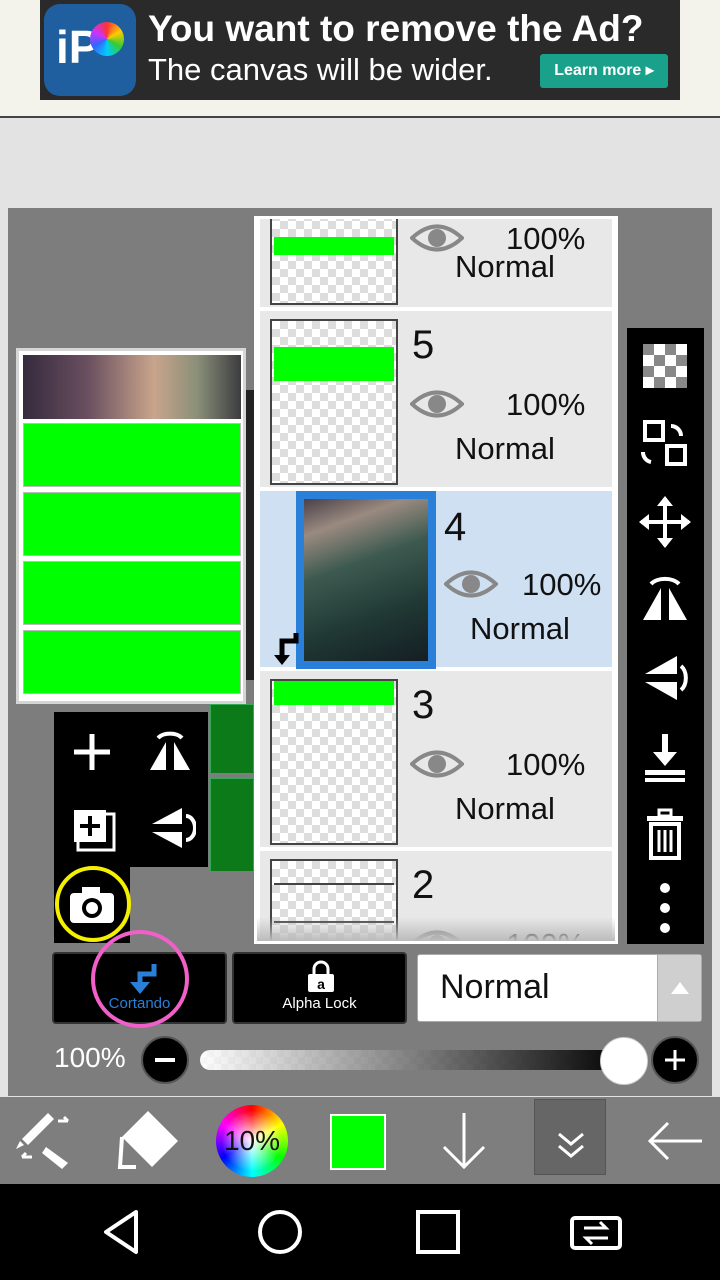  I want to click on nav-switch-icon, so click(596, 1232).